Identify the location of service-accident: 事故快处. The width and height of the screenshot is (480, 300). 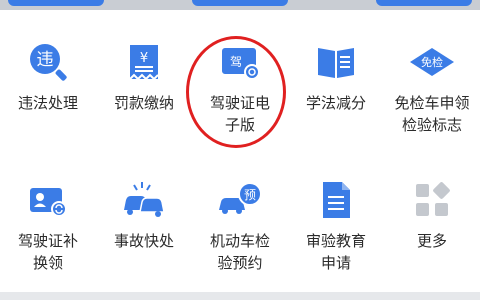
(144, 213).